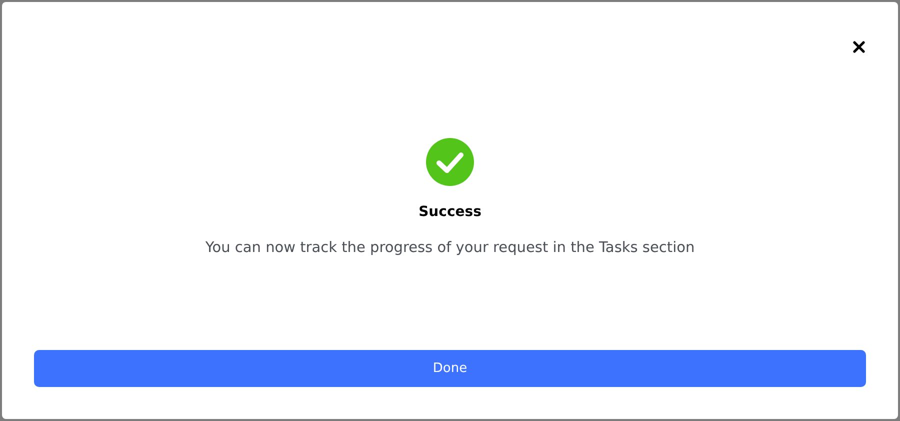 Image resolution: width=900 pixels, height=421 pixels. I want to click on dialog-message: You can now track the progress of your request in the Tasks section, so click(450, 248).